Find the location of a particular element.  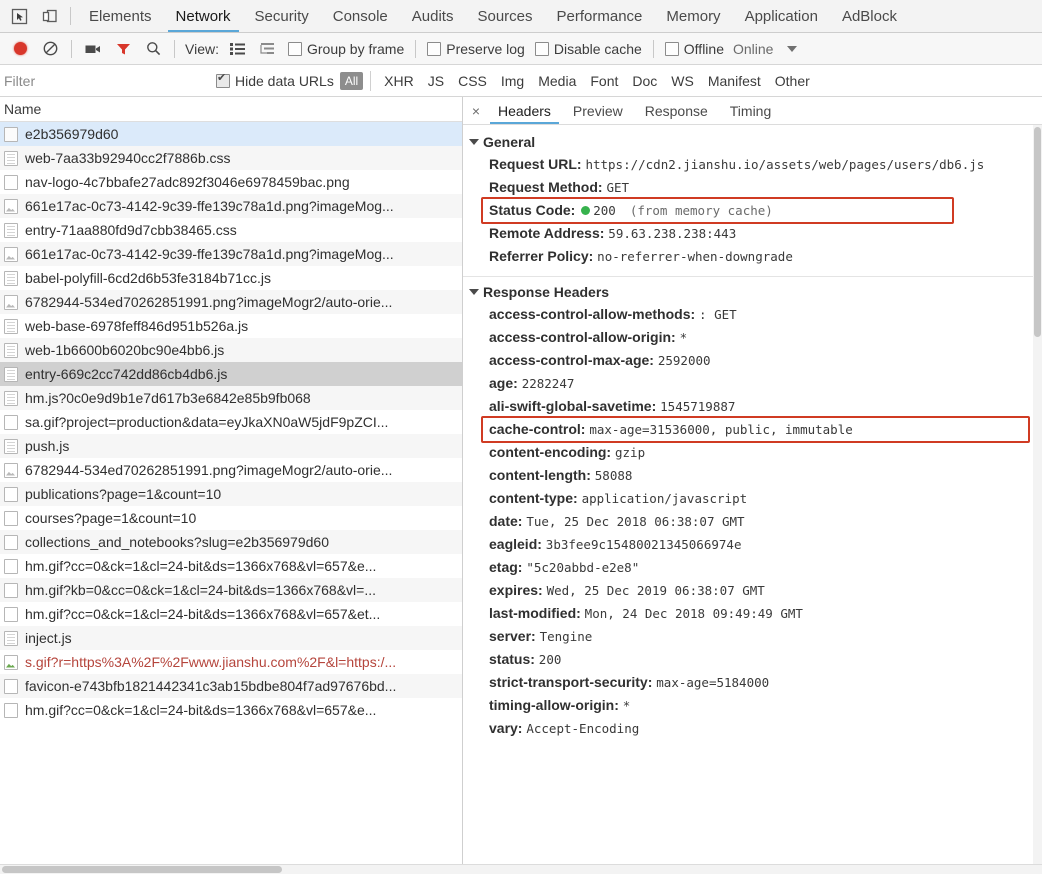

clear-icon is located at coordinates (50, 49).